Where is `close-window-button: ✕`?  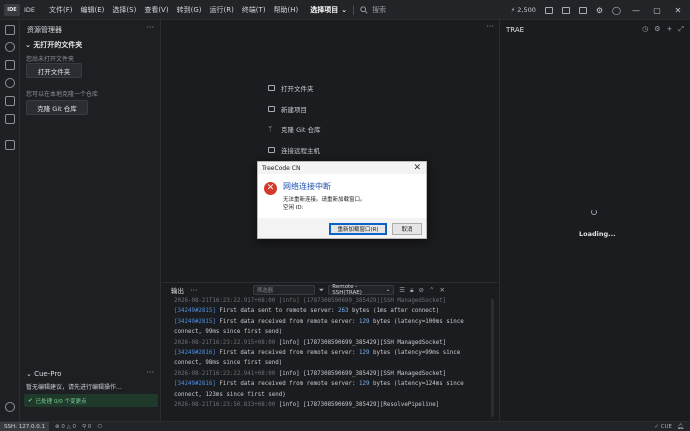
close-window-button: ✕ is located at coordinates (678, 10).